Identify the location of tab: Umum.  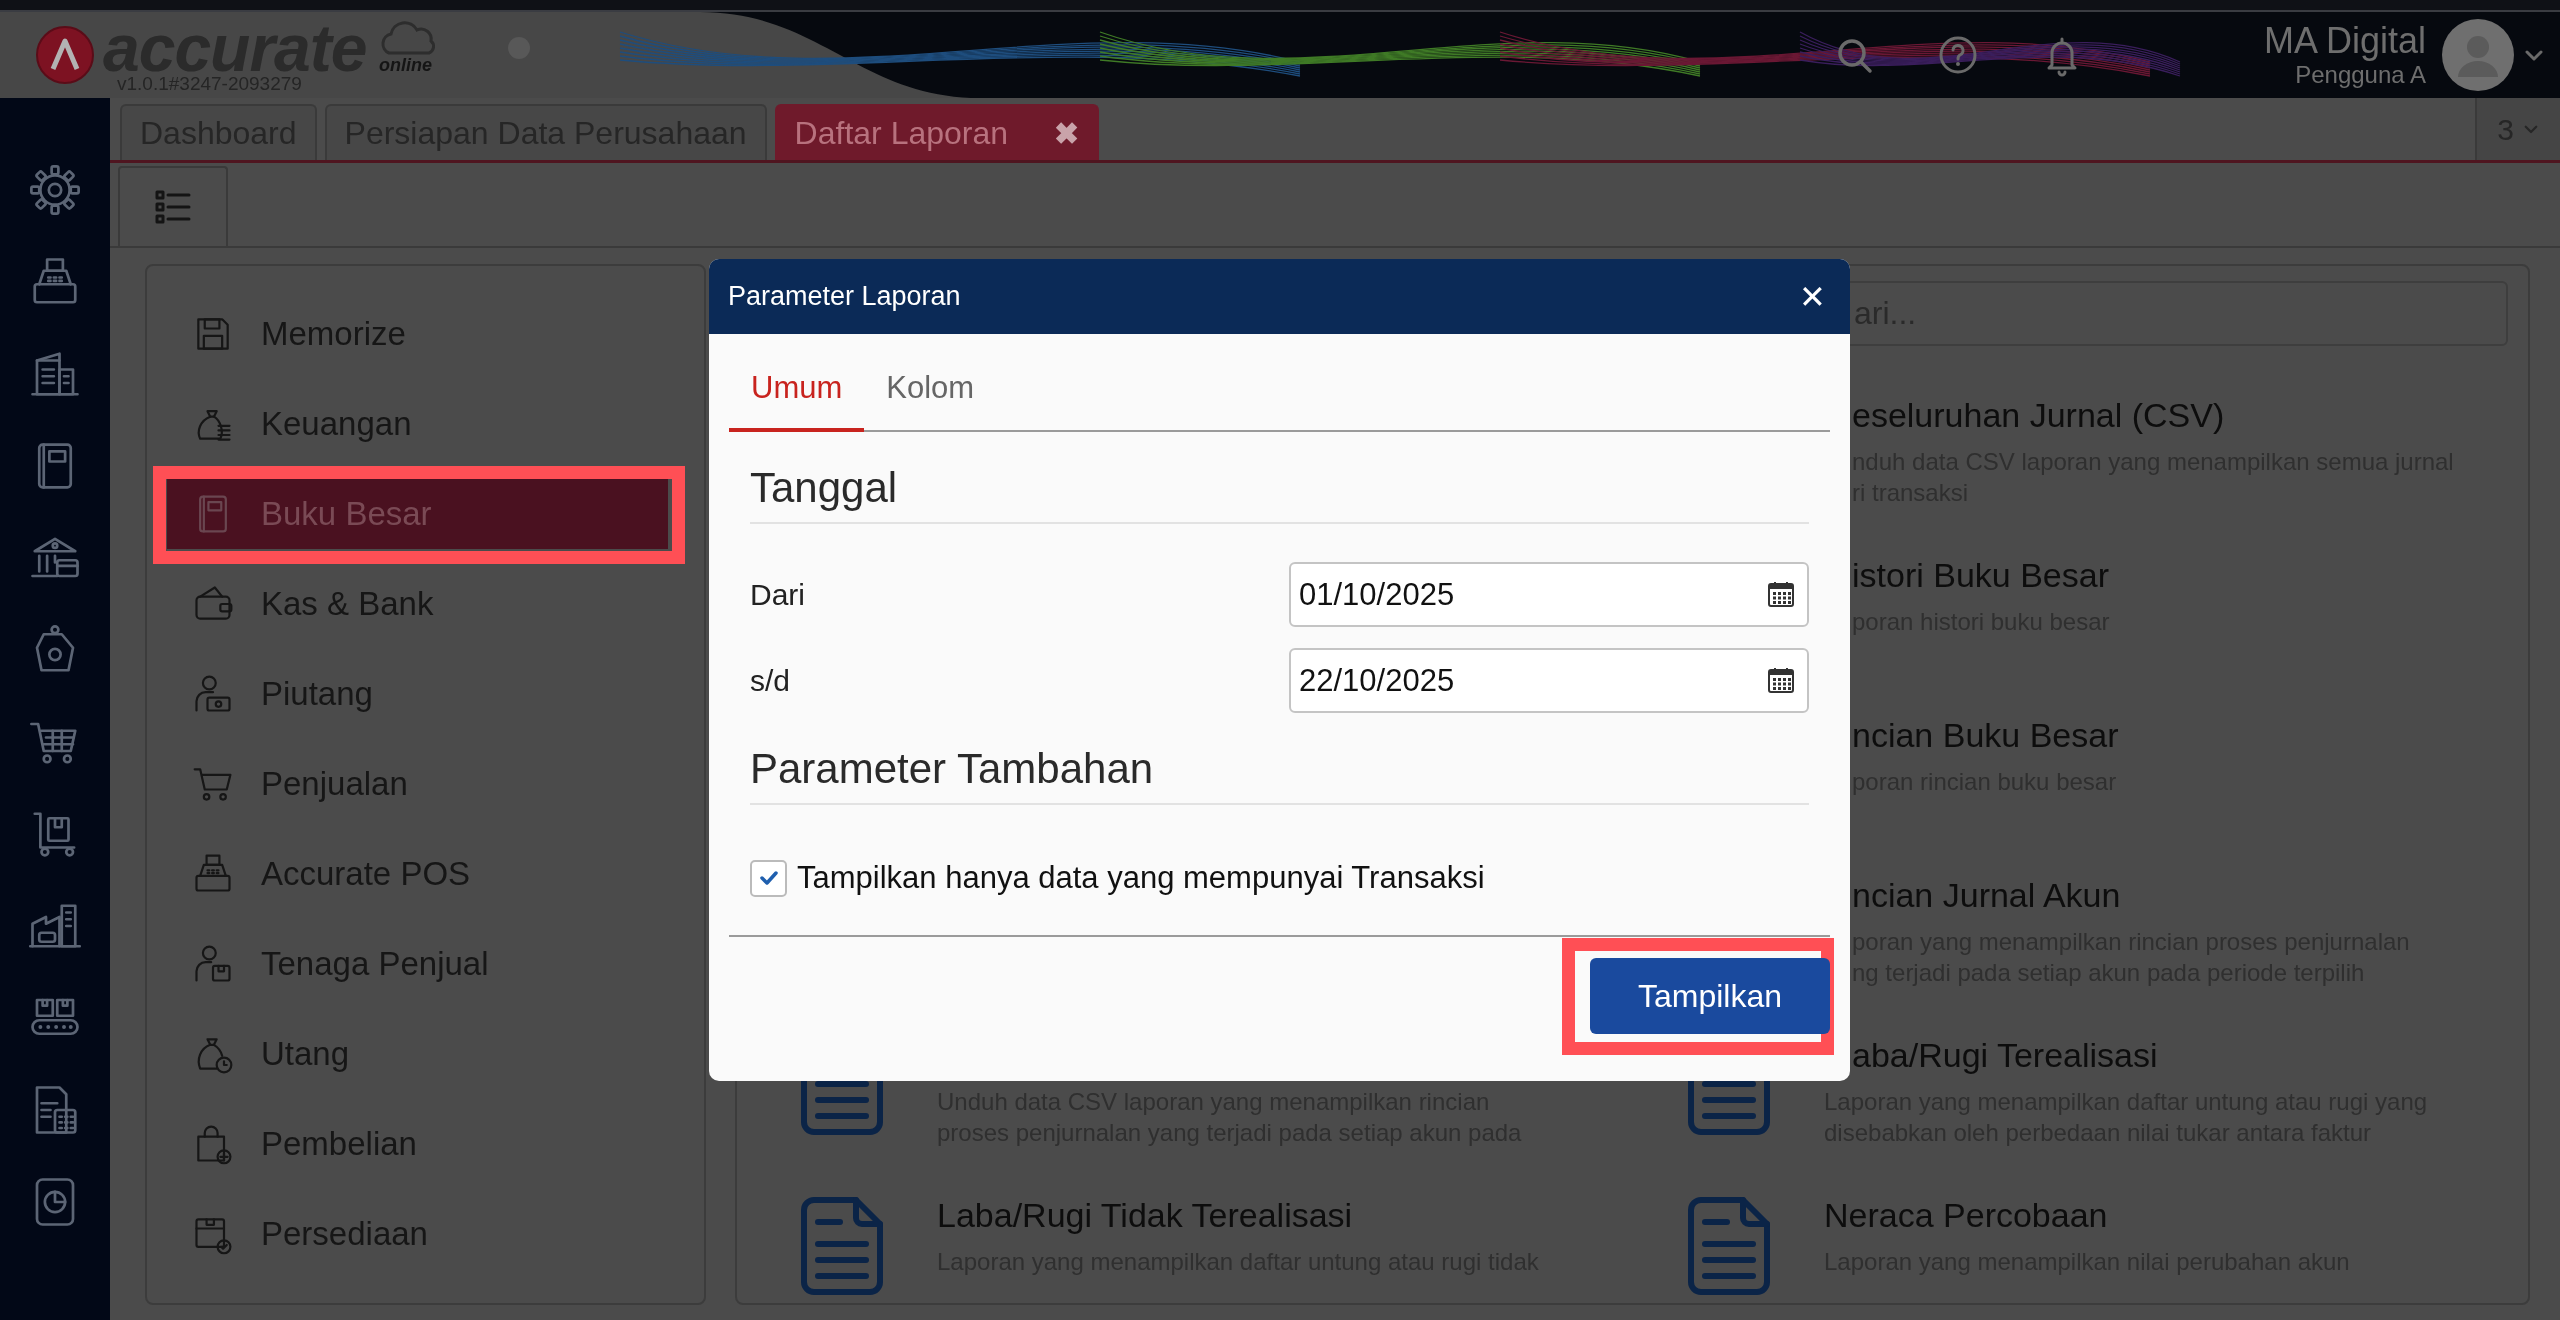
(797, 390).